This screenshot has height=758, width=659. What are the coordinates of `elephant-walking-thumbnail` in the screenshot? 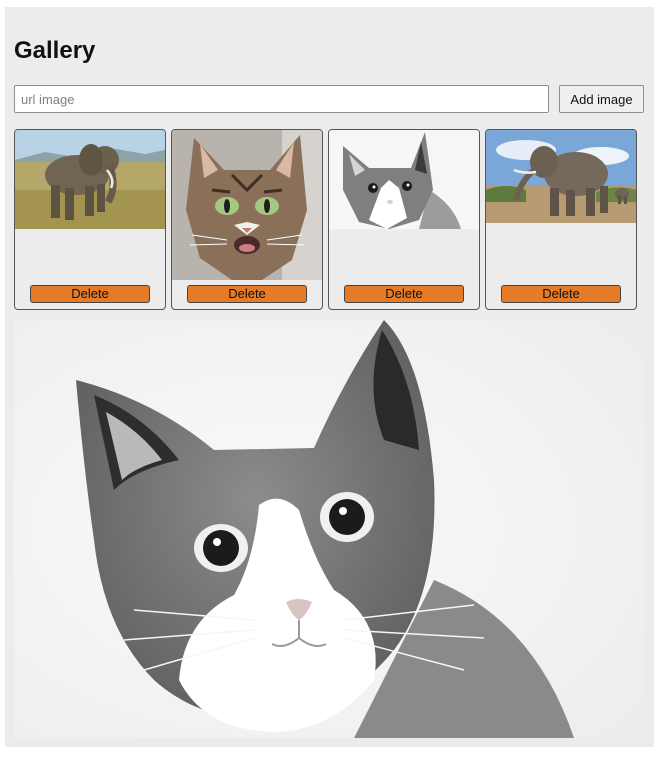 It's located at (561, 176).